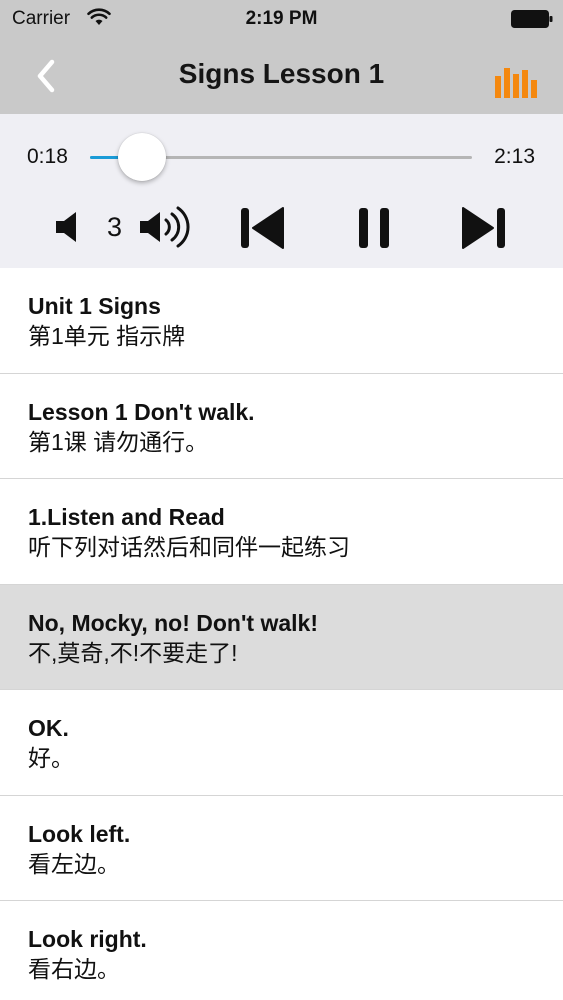 Image resolution: width=563 pixels, height=1000 pixels. I want to click on list-item: Unit 1 Signs 第1单元 指示牌, so click(281, 321).